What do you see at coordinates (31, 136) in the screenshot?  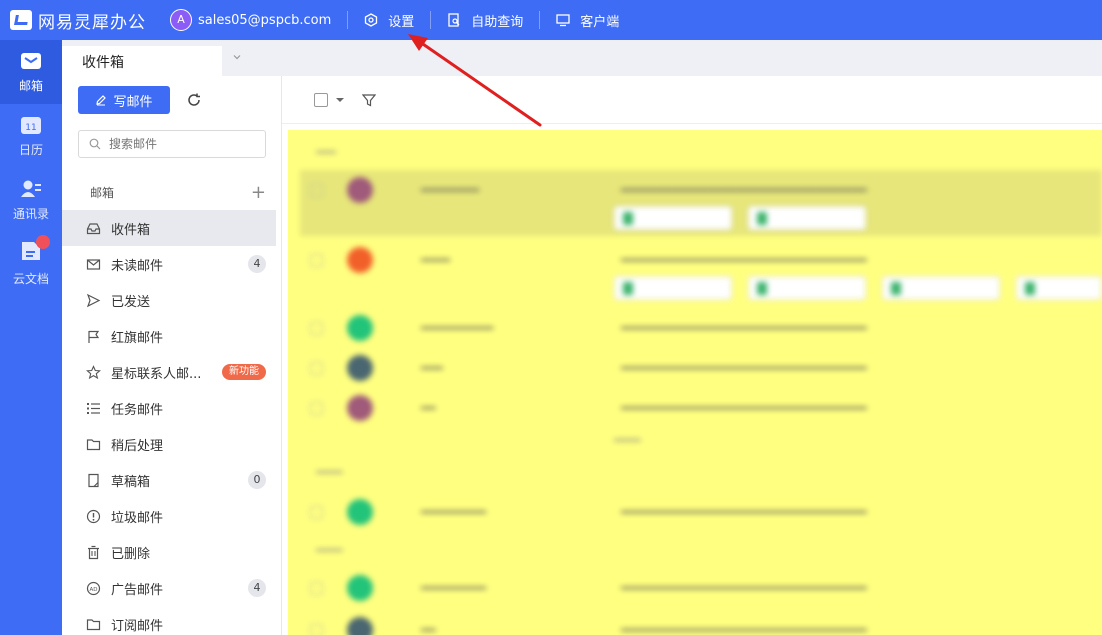 I see `rail-item-calendar: 11 日历` at bounding box center [31, 136].